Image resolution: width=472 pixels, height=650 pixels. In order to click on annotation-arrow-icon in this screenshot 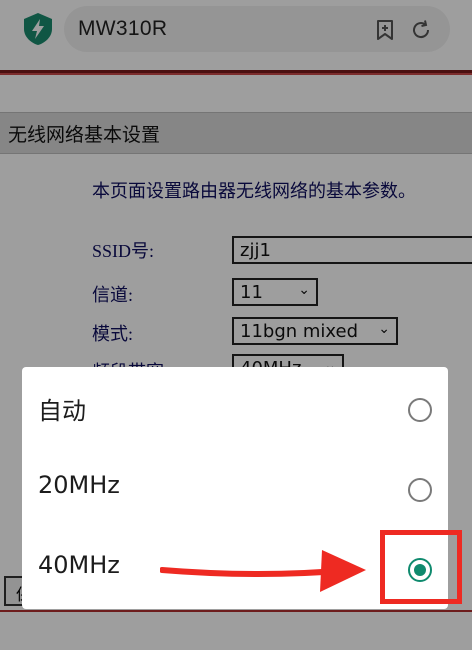, I will do `click(263, 571)`.